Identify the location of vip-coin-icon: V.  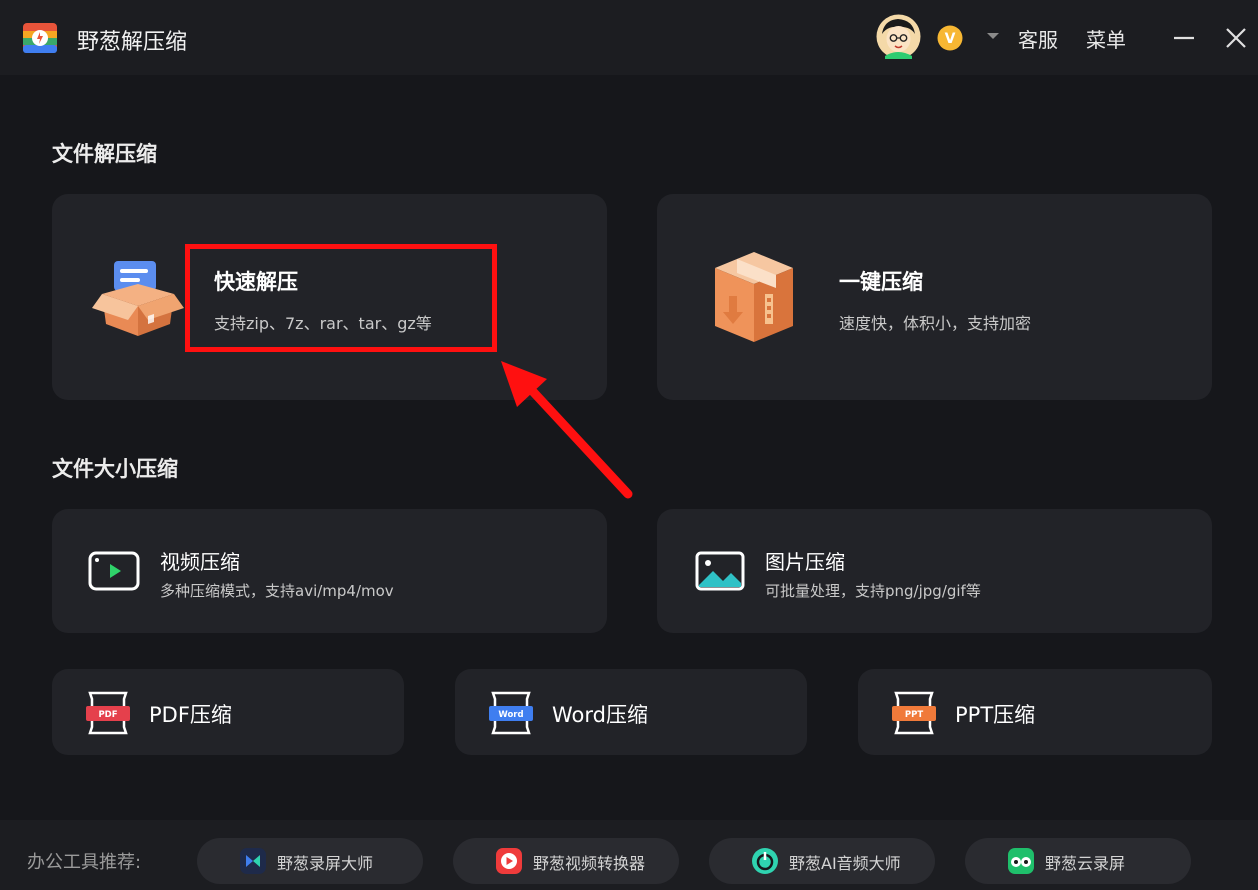
(950, 38).